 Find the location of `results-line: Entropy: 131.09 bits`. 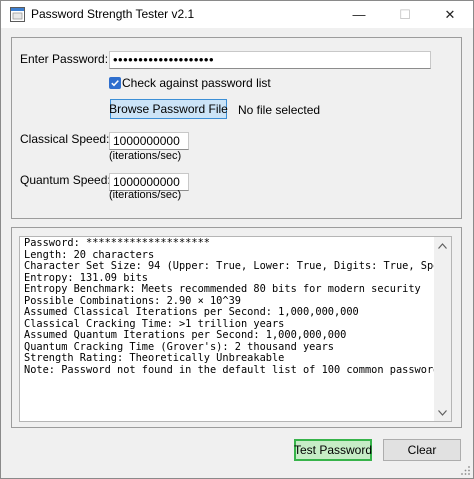

results-line: Entropy: 131.09 bits is located at coordinates (86, 278).